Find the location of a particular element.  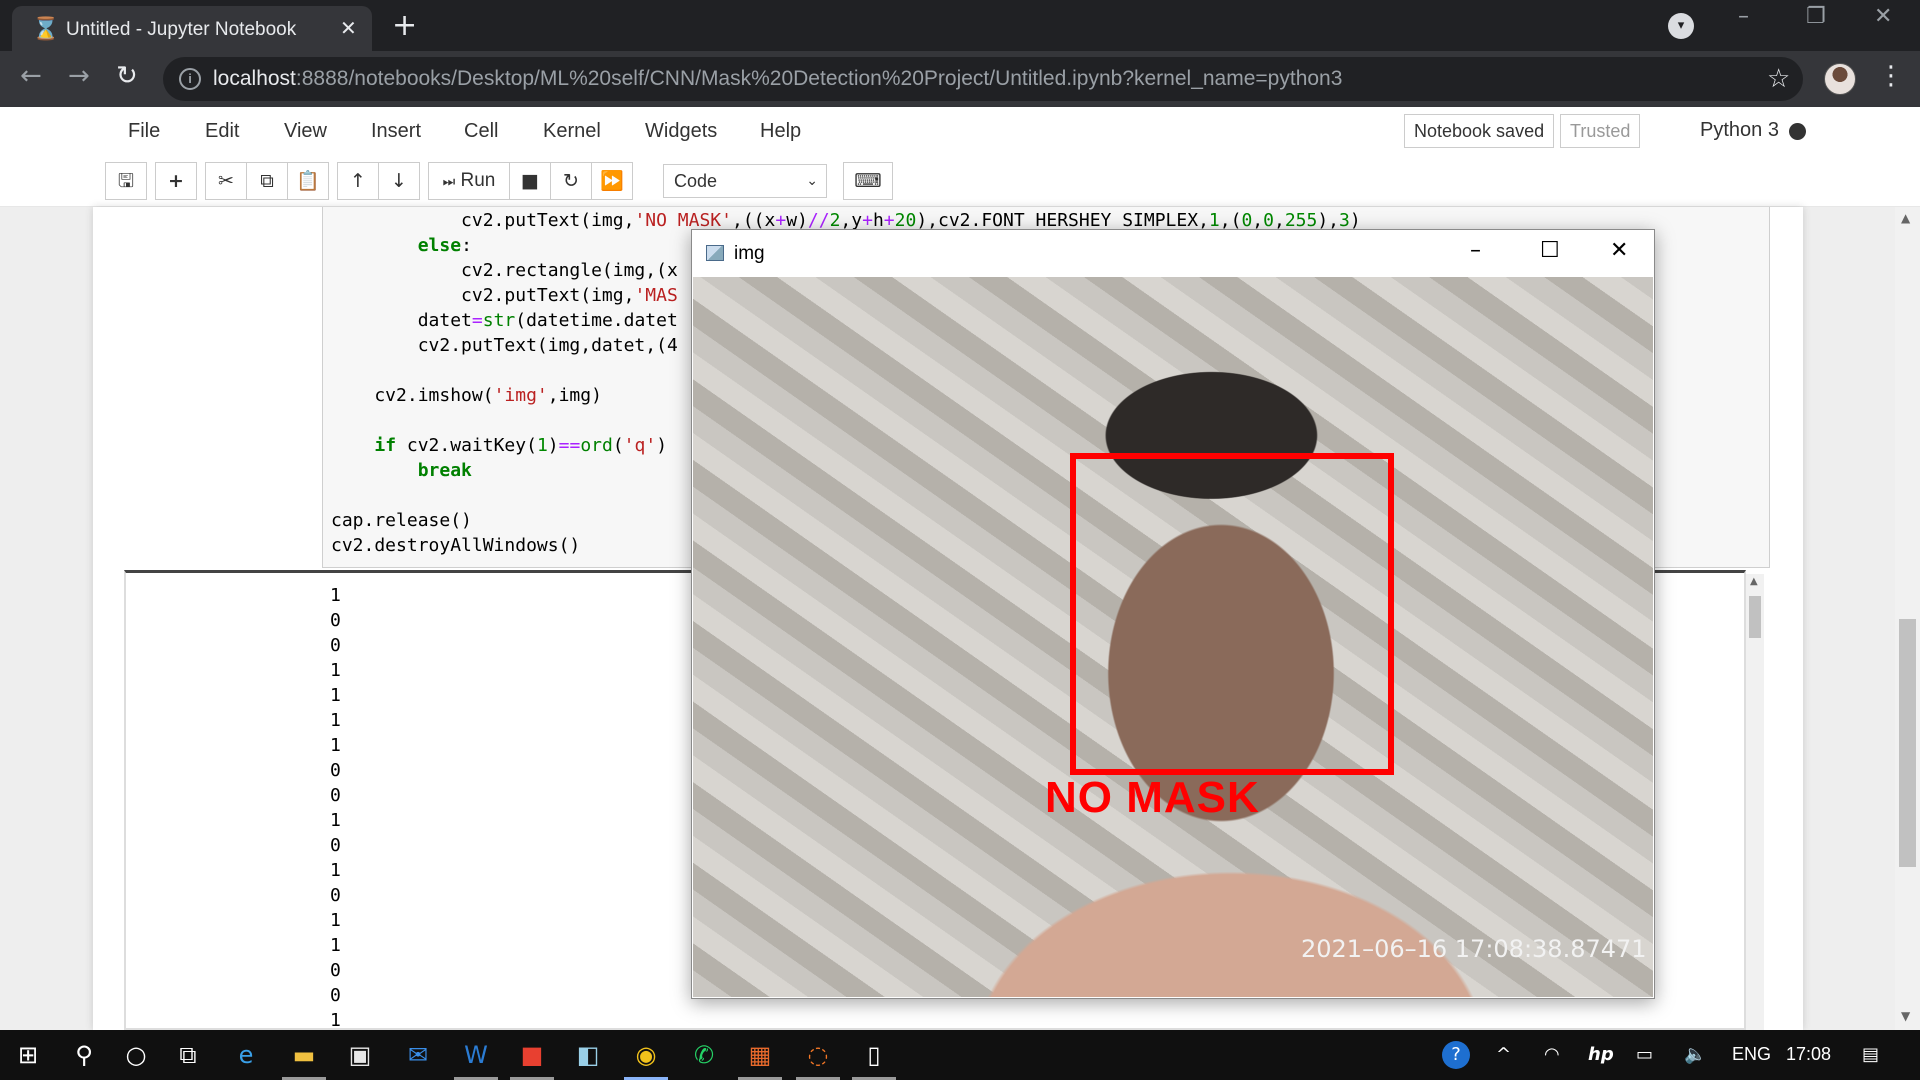

save-icon: 🖫 is located at coordinates (126, 181).